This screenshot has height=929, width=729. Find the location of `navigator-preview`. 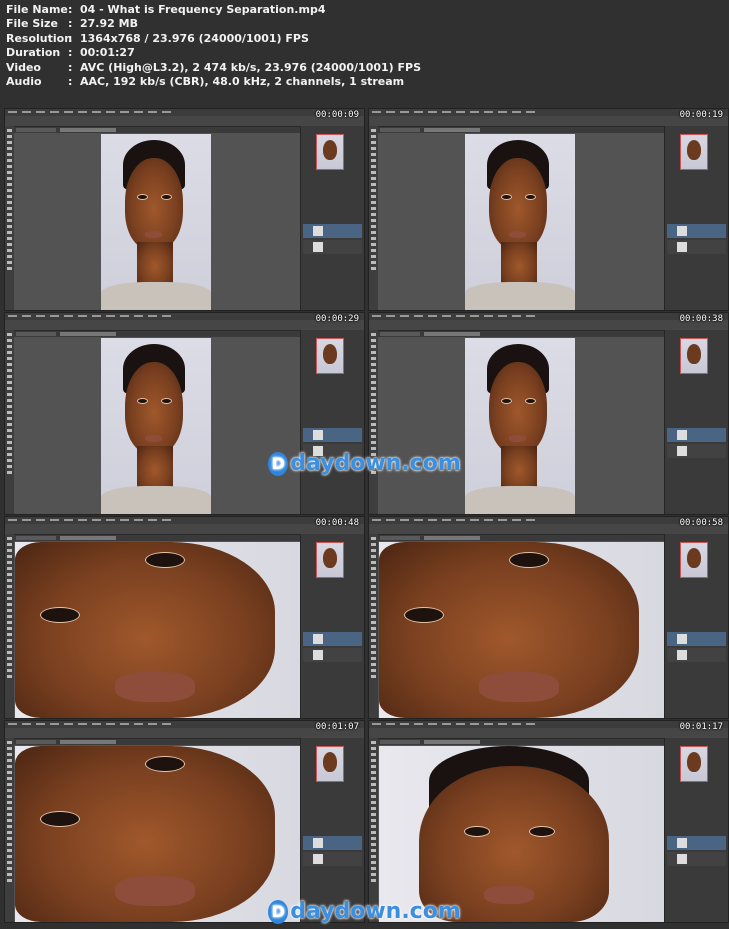

navigator-preview is located at coordinates (694, 152).